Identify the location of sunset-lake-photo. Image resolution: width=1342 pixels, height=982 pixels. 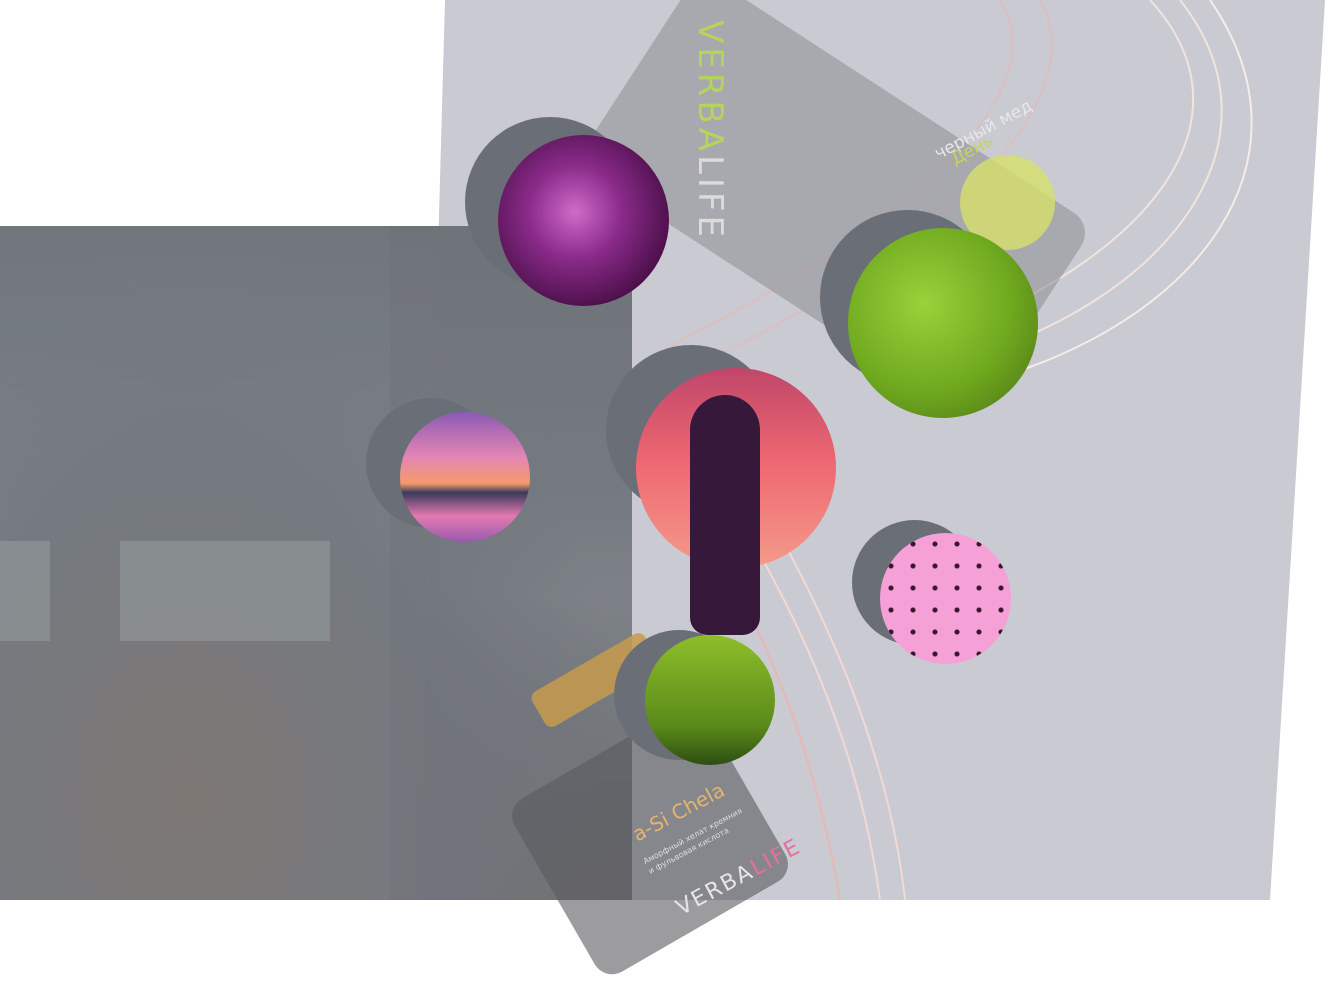
(465, 477).